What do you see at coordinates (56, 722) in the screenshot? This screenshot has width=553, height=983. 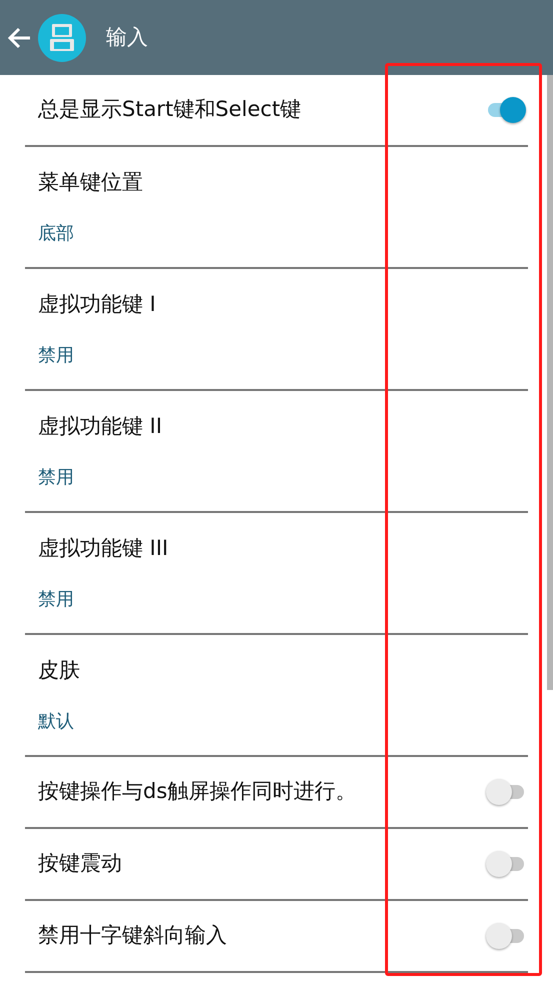 I see `setting-value: 默认` at bounding box center [56, 722].